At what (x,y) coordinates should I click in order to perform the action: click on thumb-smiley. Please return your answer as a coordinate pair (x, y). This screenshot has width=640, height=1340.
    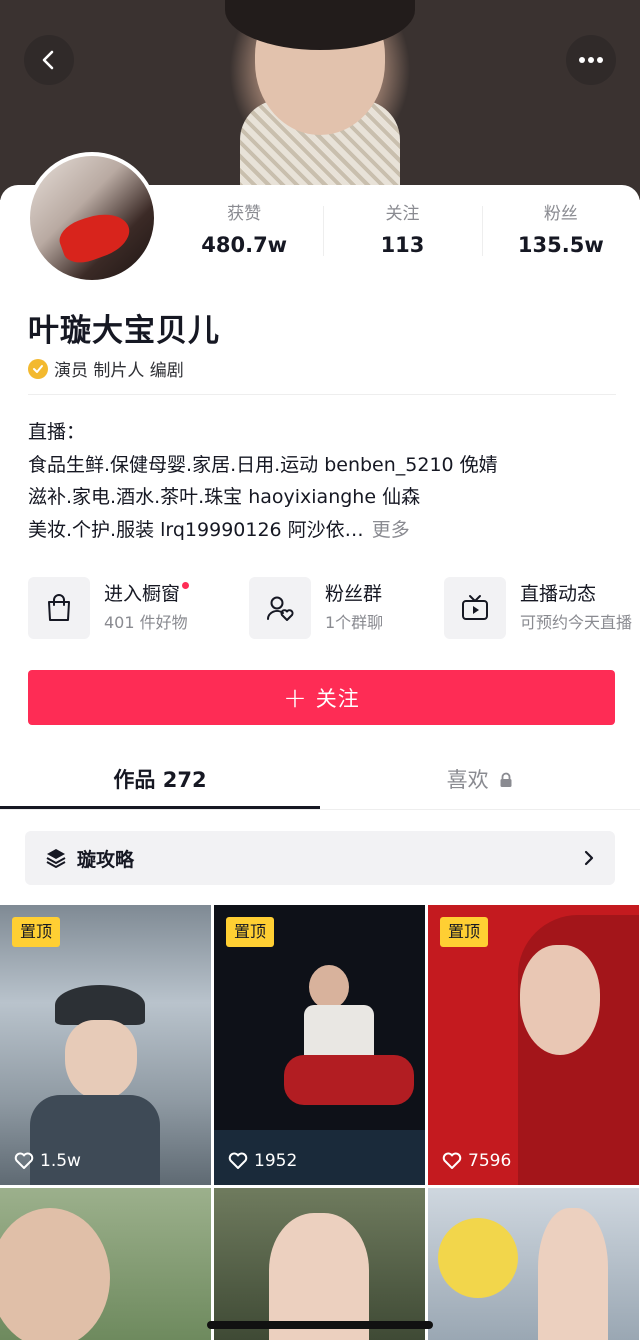
    Looking at the image, I should click on (478, 1258).